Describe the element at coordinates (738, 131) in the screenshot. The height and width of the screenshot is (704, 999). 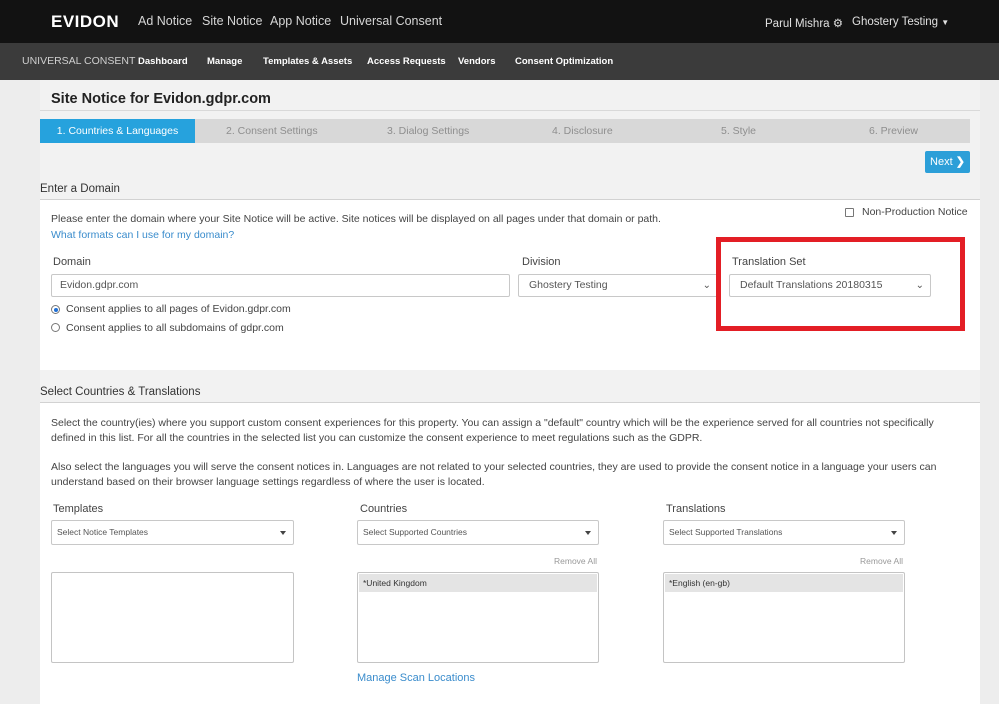
I see `step-style: 5. Style` at that location.